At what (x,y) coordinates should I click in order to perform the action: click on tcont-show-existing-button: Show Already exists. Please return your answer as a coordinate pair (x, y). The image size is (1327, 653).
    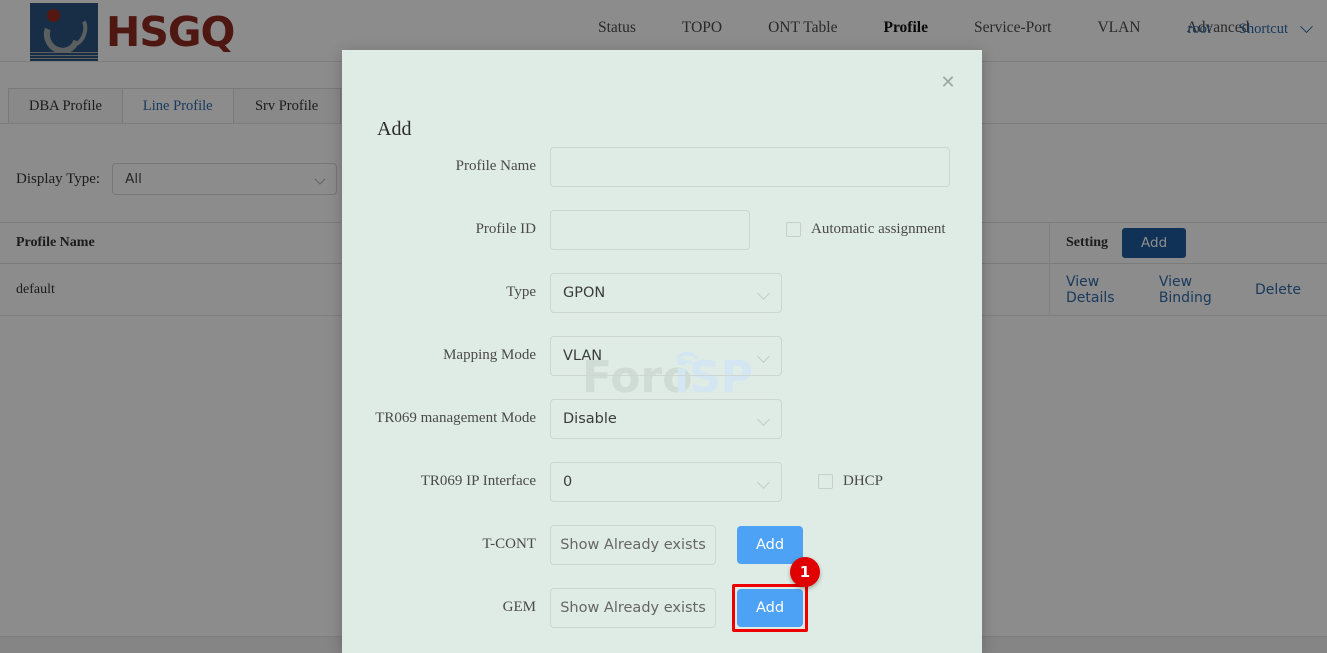
    Looking at the image, I should click on (633, 544).